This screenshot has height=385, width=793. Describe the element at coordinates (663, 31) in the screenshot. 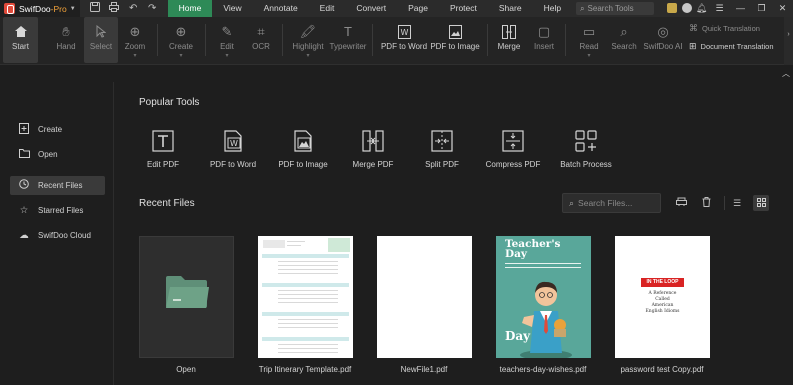

I see `ai-icon: ◎` at that location.